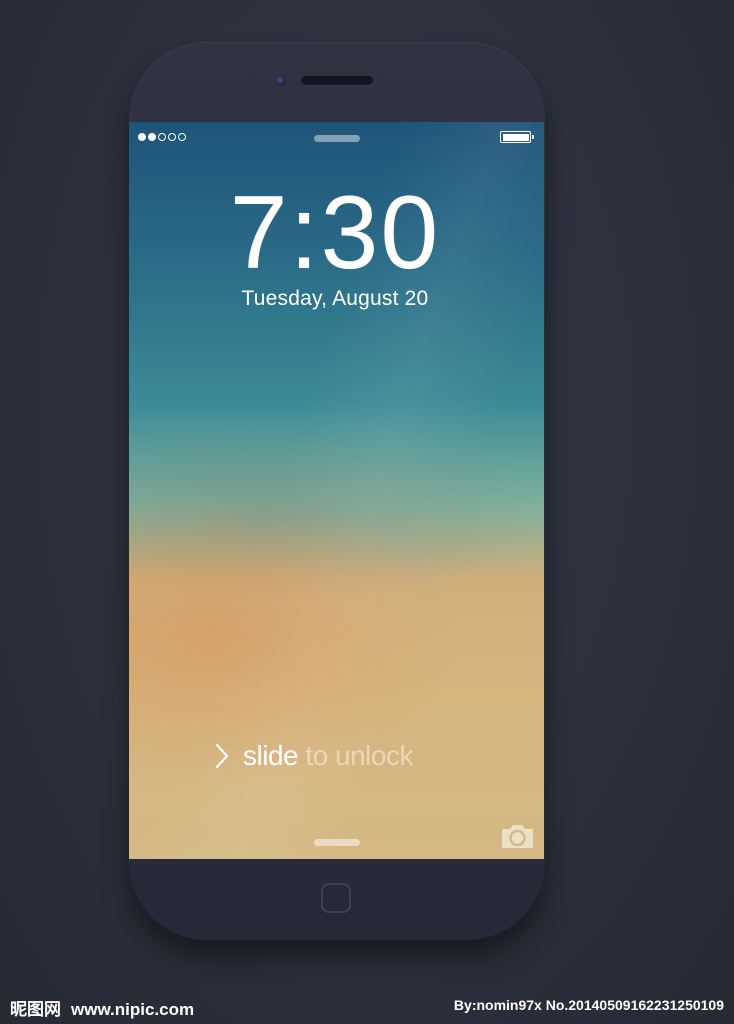 The image size is (734, 1024). I want to click on unlock-label-rest: to unlock, so click(355, 755).